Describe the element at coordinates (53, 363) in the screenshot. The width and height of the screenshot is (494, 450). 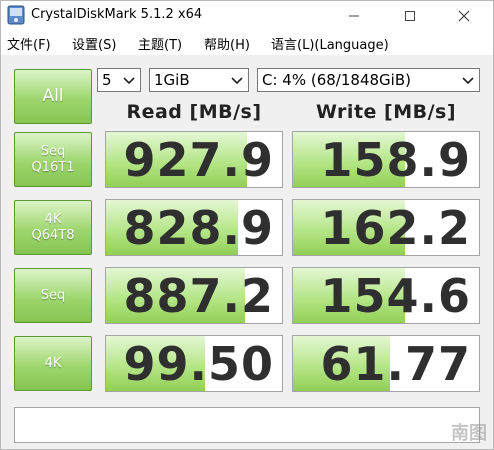
I see `4k-button: 4K` at that location.